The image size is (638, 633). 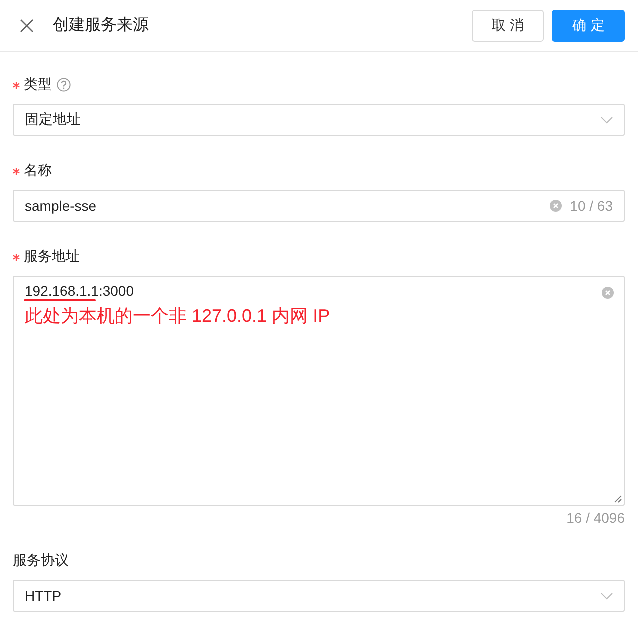 What do you see at coordinates (595, 518) in the screenshot?
I see `character-count: 16 / 4096` at bounding box center [595, 518].